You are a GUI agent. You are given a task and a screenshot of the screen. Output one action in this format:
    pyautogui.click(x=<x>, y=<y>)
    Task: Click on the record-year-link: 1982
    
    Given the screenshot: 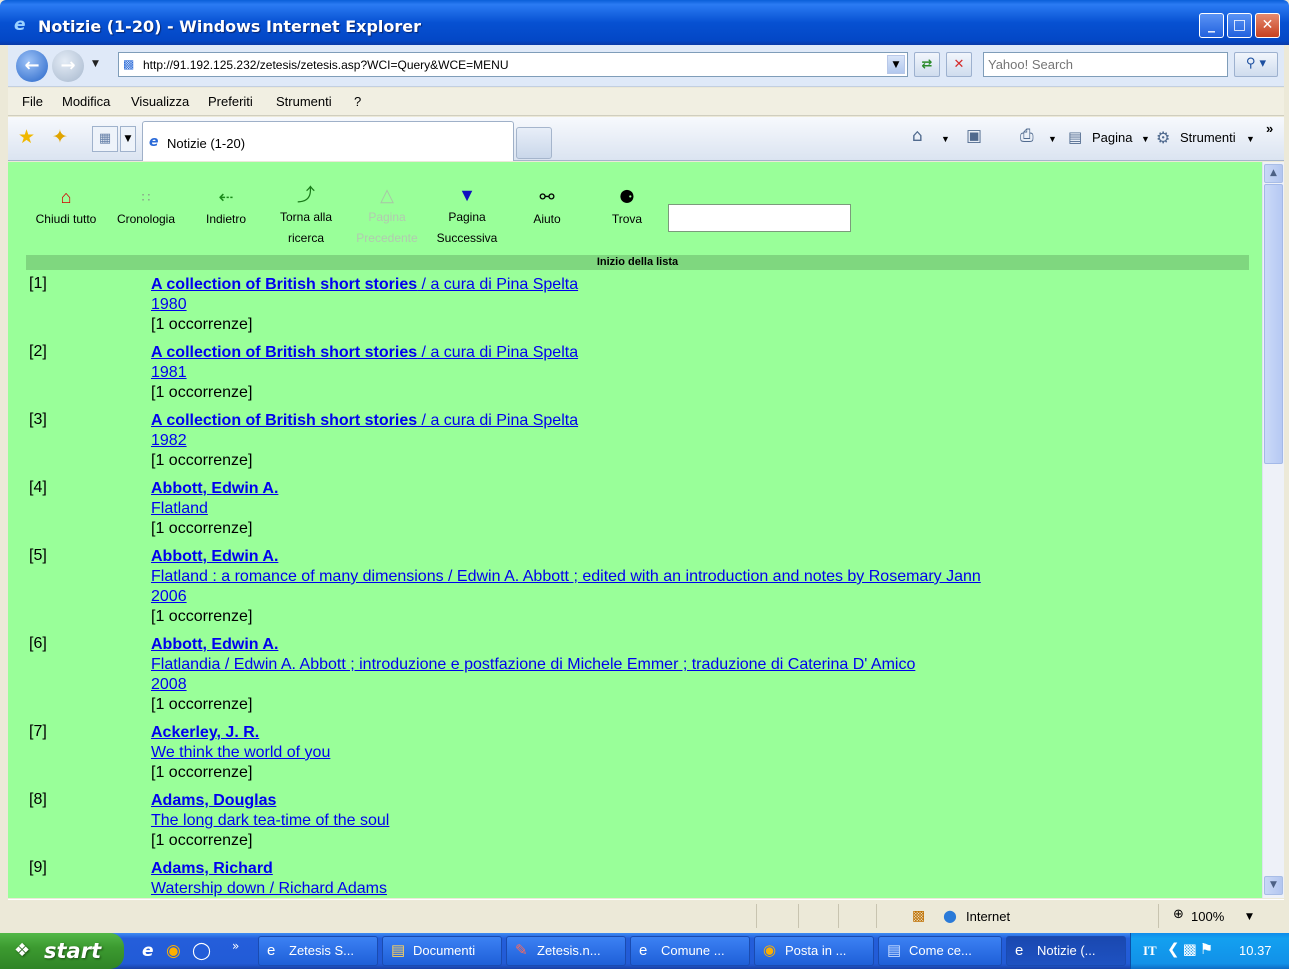 What is the action you would take?
    pyautogui.click(x=364, y=441)
    